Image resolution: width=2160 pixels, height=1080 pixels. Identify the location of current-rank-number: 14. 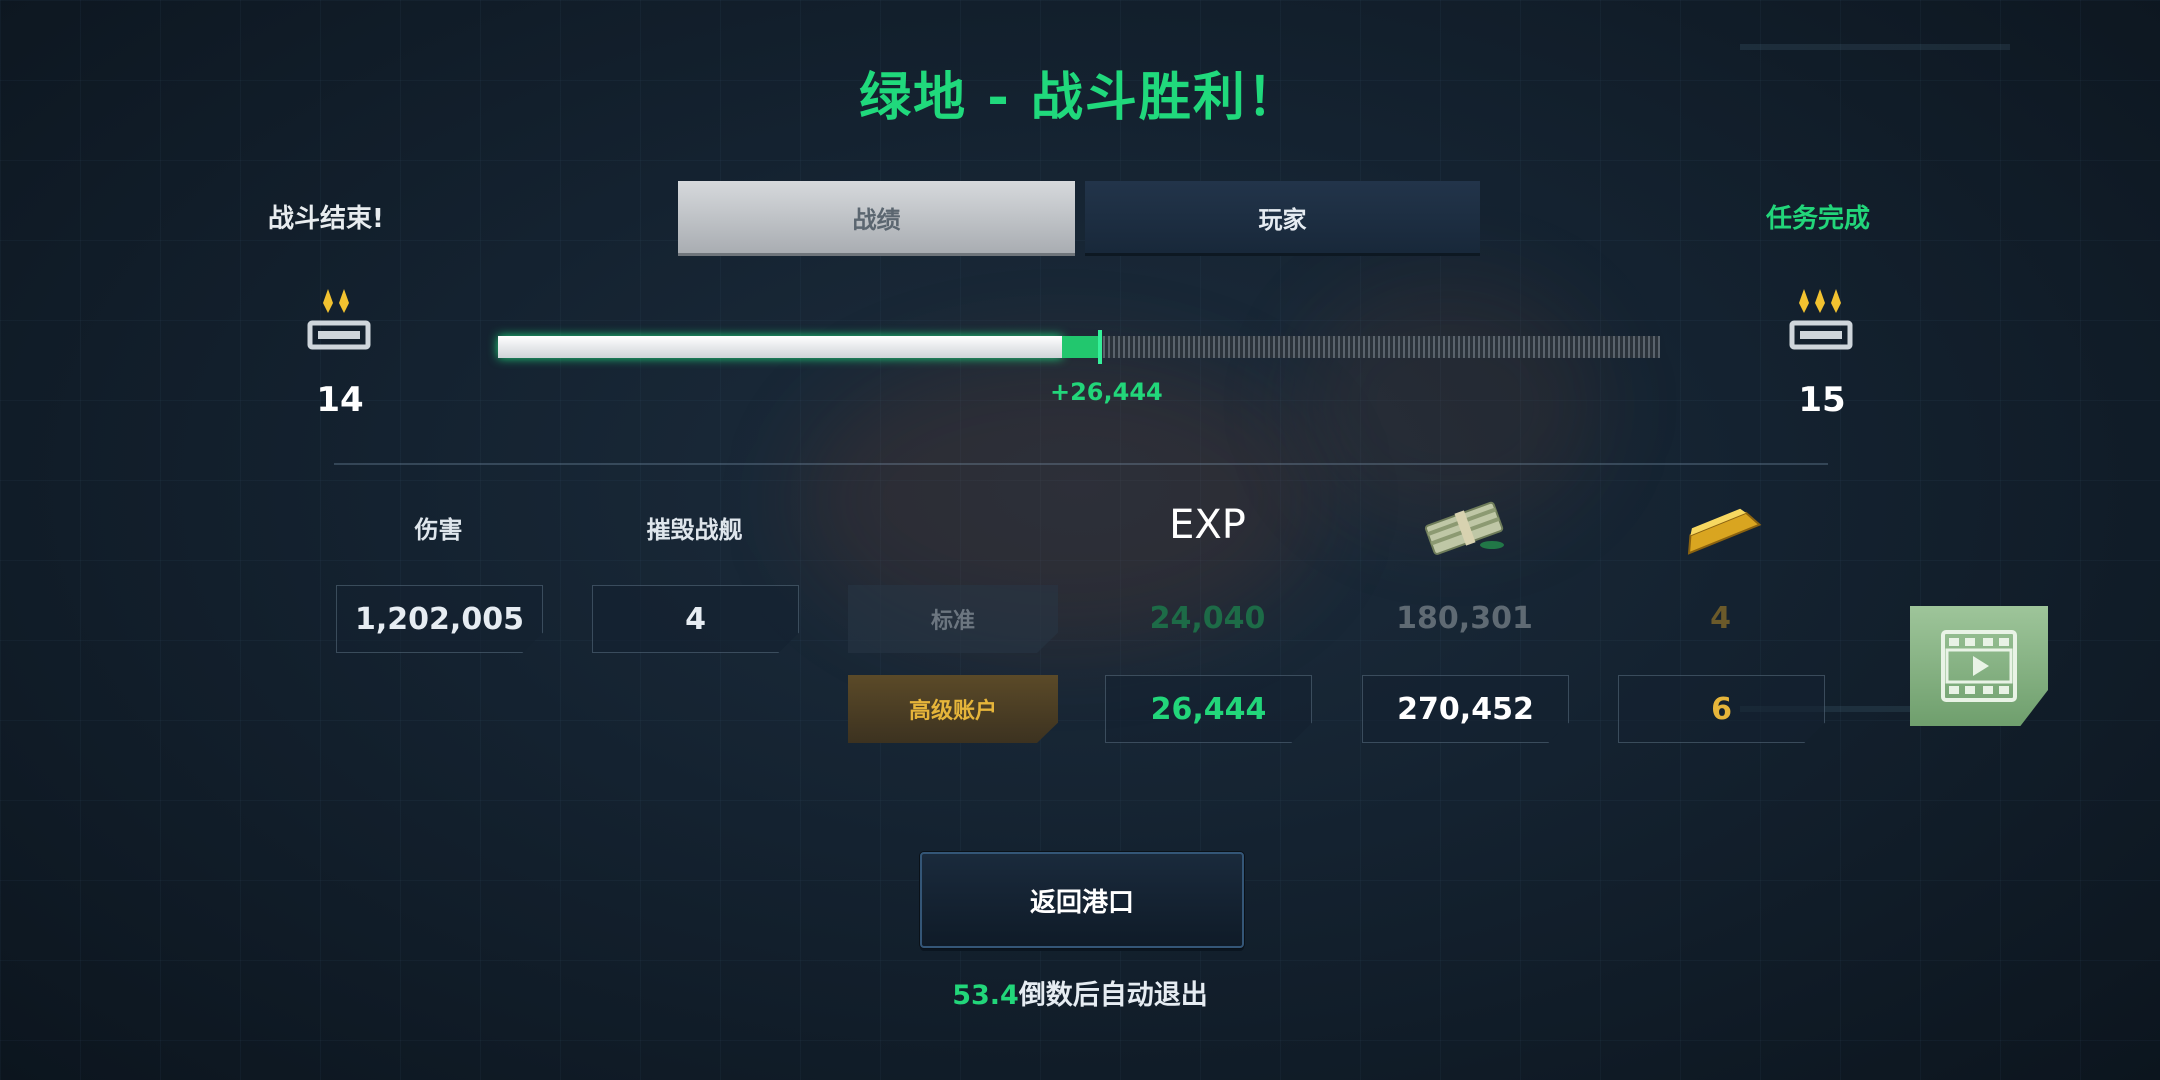
(340, 400).